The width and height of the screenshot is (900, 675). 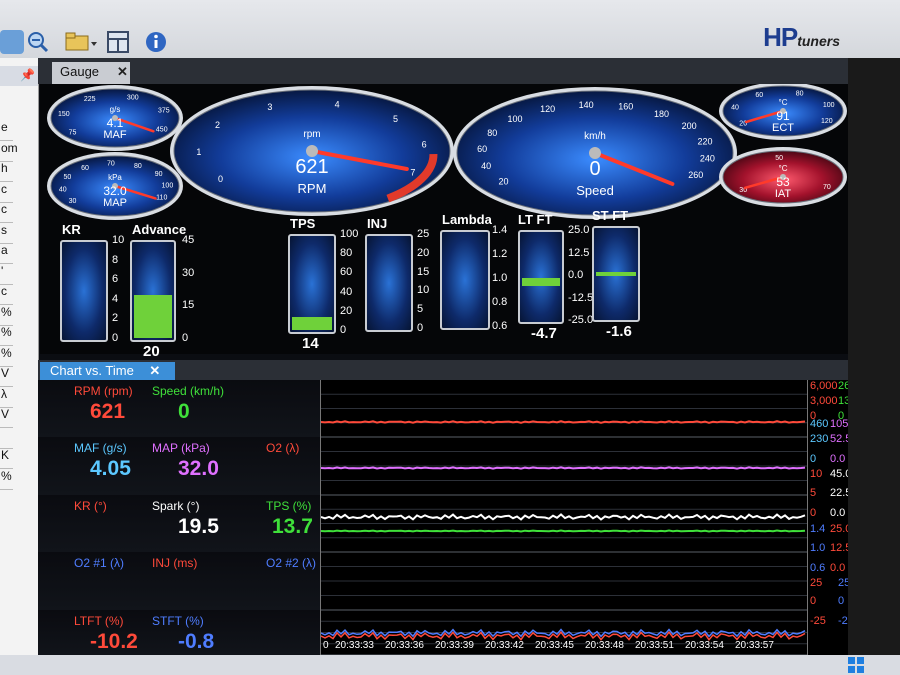 What do you see at coordinates (118, 42) in the screenshot?
I see `layout-icon` at bounding box center [118, 42].